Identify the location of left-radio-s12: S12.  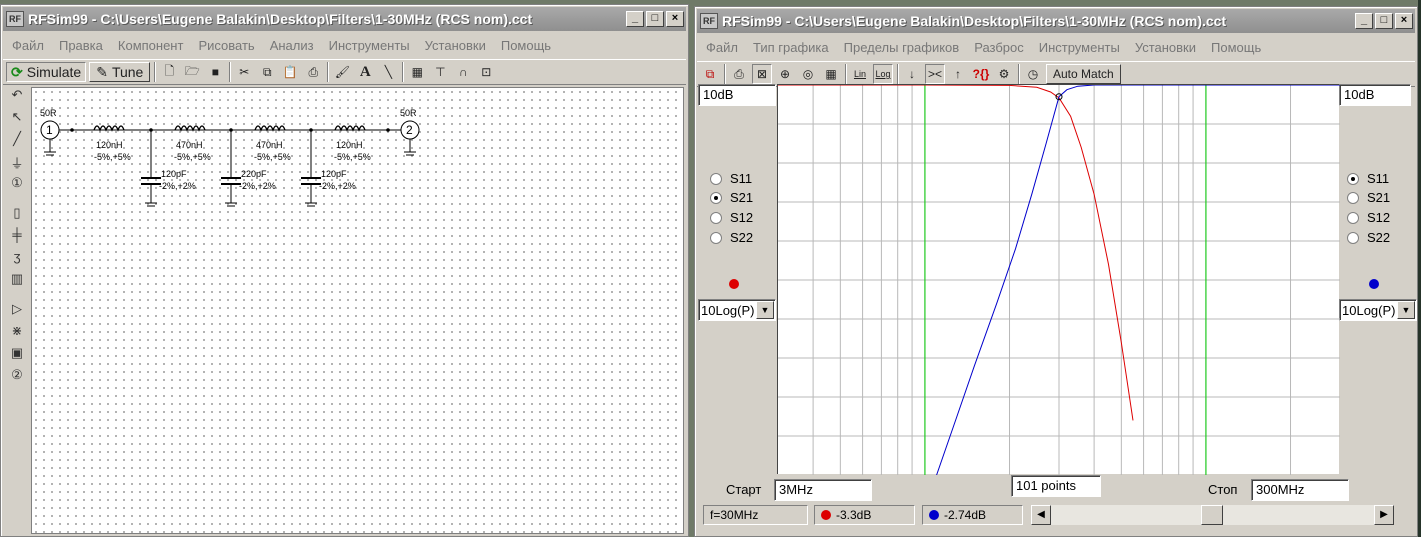
(731, 217).